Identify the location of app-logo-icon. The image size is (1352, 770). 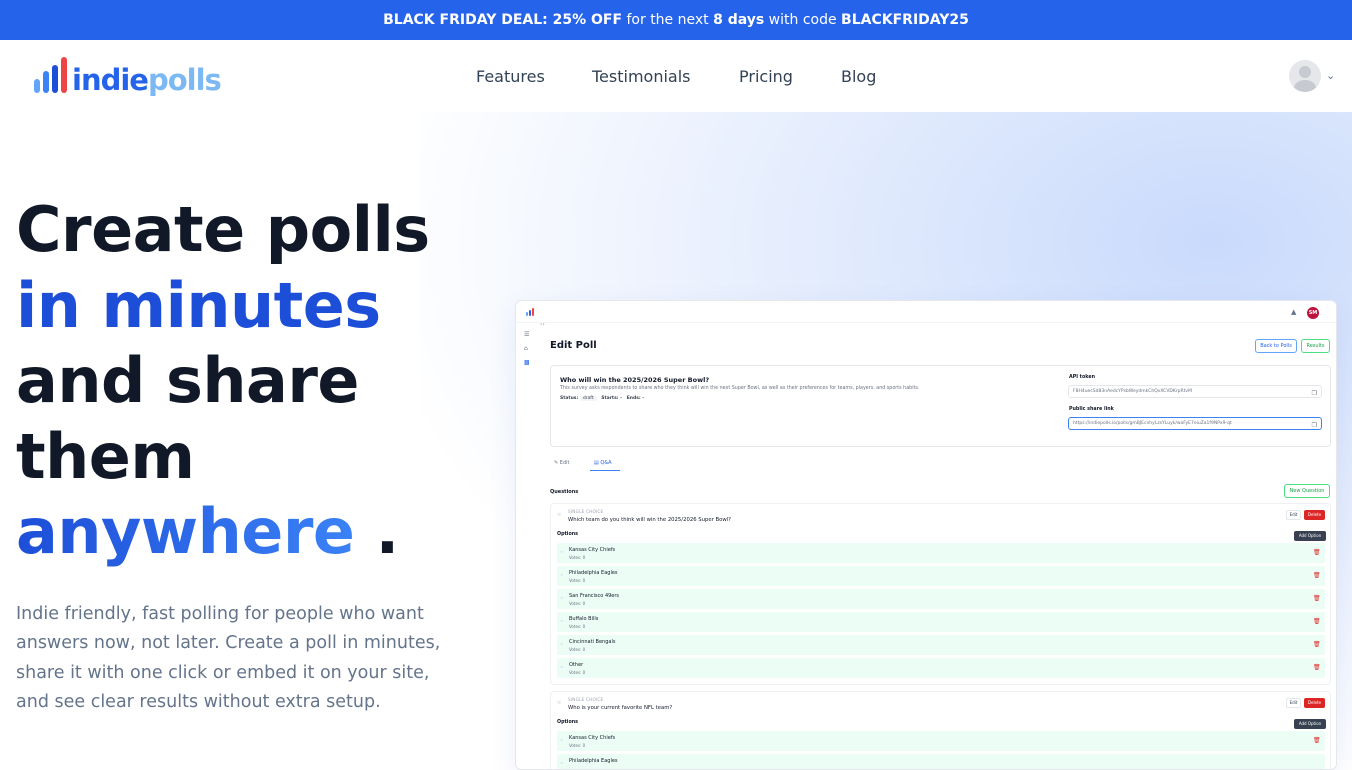
(530, 312).